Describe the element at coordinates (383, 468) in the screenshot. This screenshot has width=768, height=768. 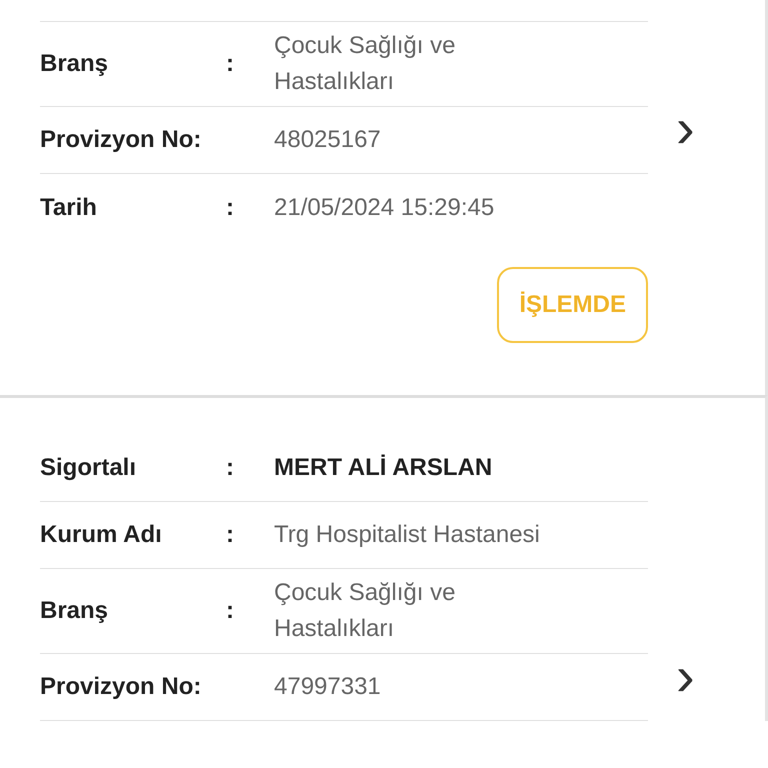
I see `field-value: MERT ALİ ARSLAN` at that location.